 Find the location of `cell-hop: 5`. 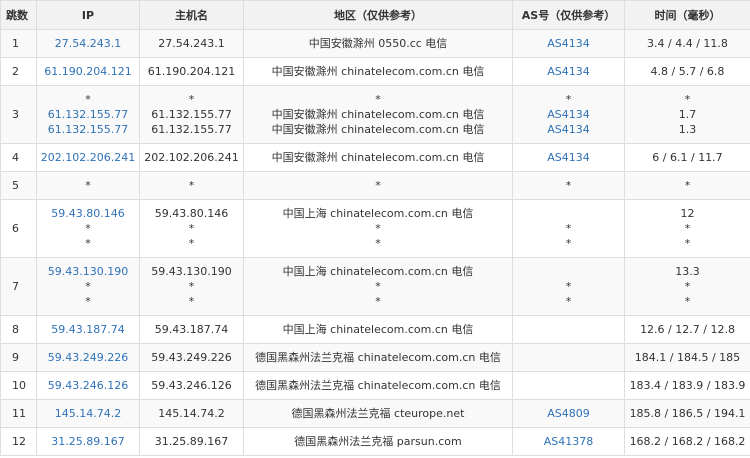

cell-hop: 5 is located at coordinates (18, 185).